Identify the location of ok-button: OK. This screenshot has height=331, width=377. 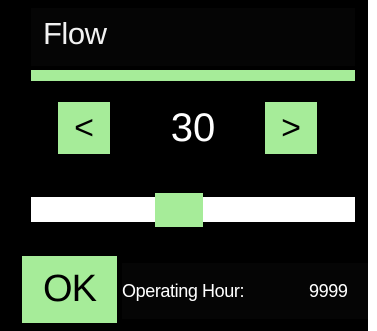
(69, 289).